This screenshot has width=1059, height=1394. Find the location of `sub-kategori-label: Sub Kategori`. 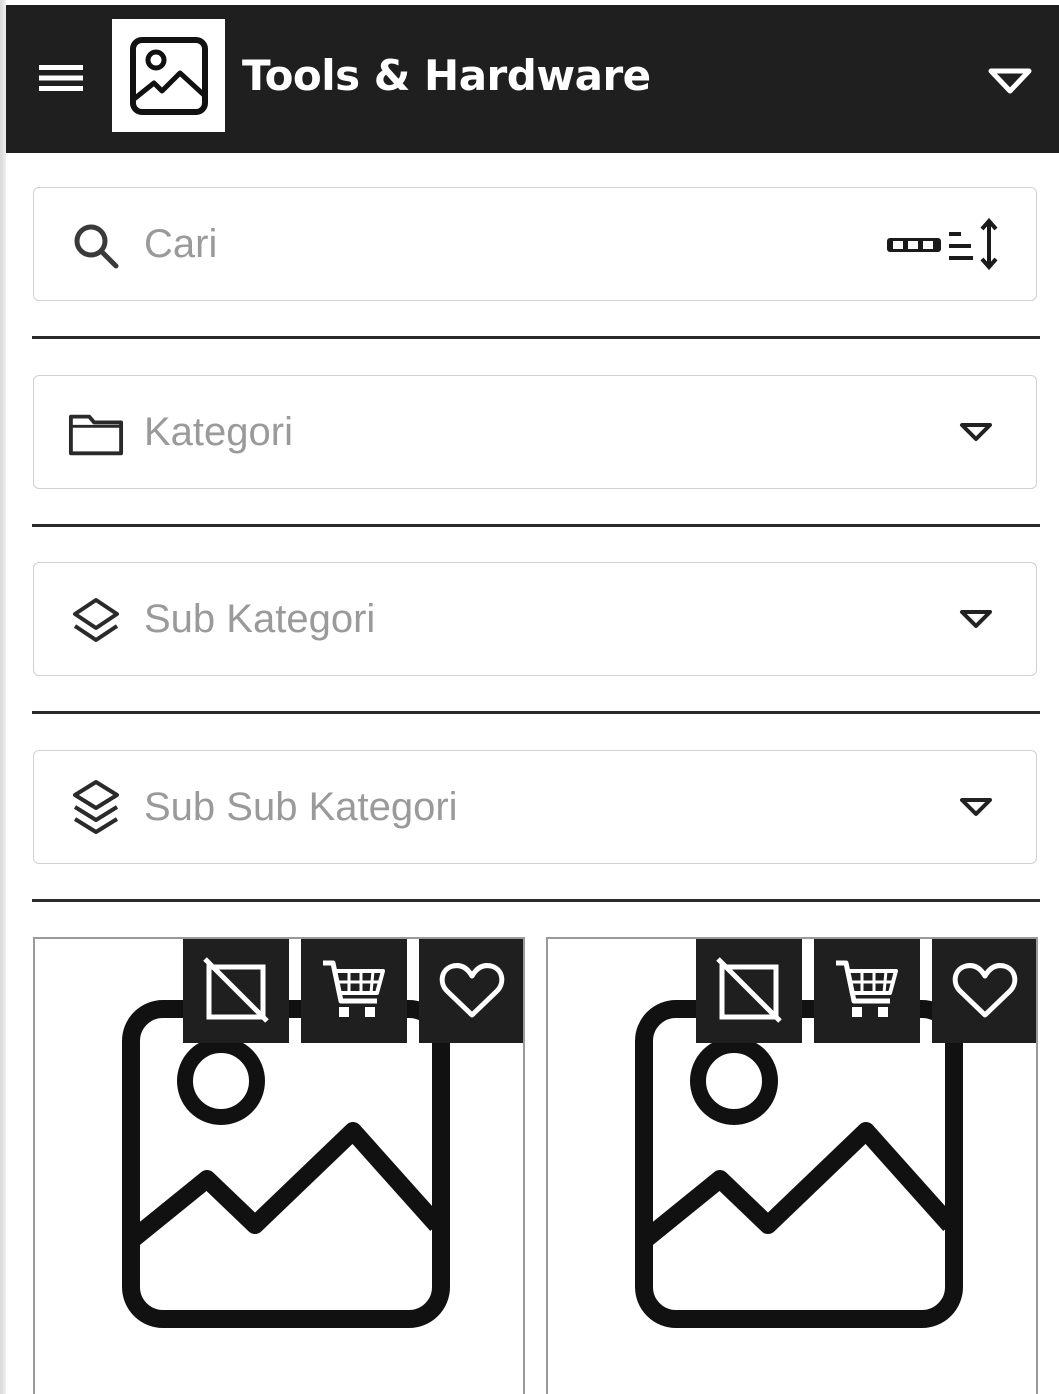

sub-kategori-label: Sub Kategori is located at coordinates (260, 619).